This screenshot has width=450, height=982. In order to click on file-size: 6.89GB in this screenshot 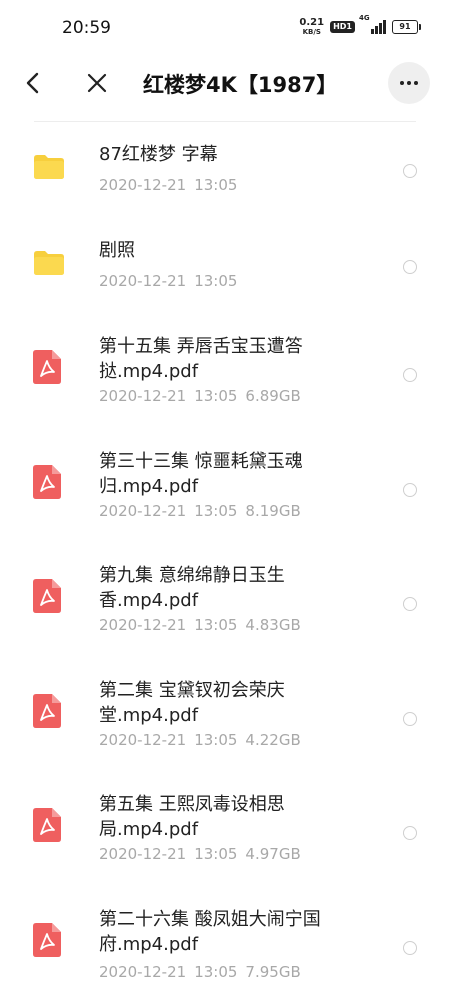, I will do `click(273, 396)`.